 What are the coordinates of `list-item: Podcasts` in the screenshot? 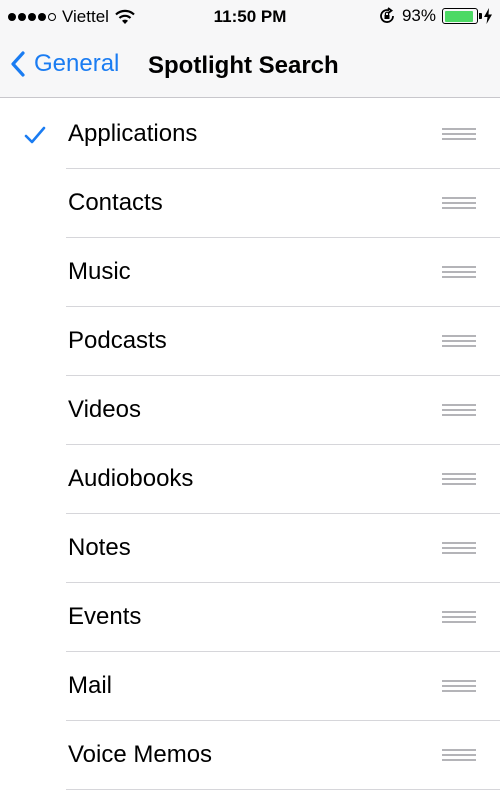 It's located at (250, 341).